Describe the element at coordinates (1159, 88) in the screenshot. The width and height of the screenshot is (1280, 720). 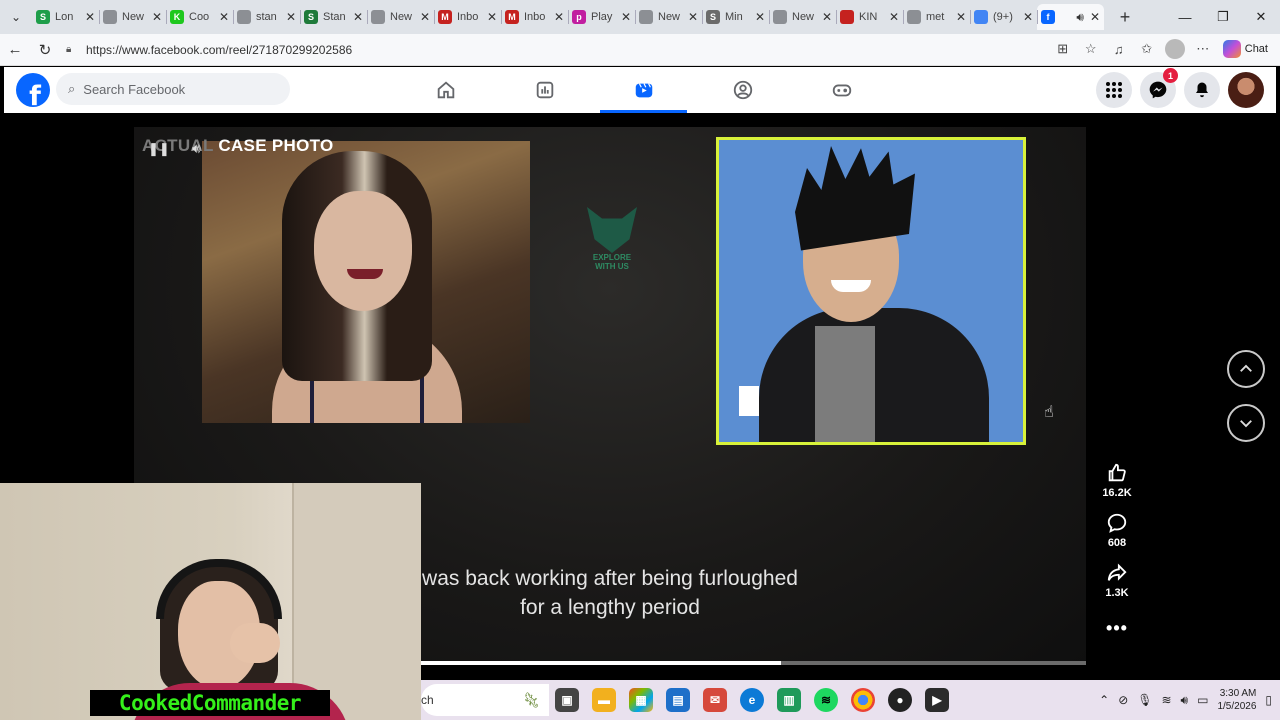
I see `messenger-button: 1` at that location.